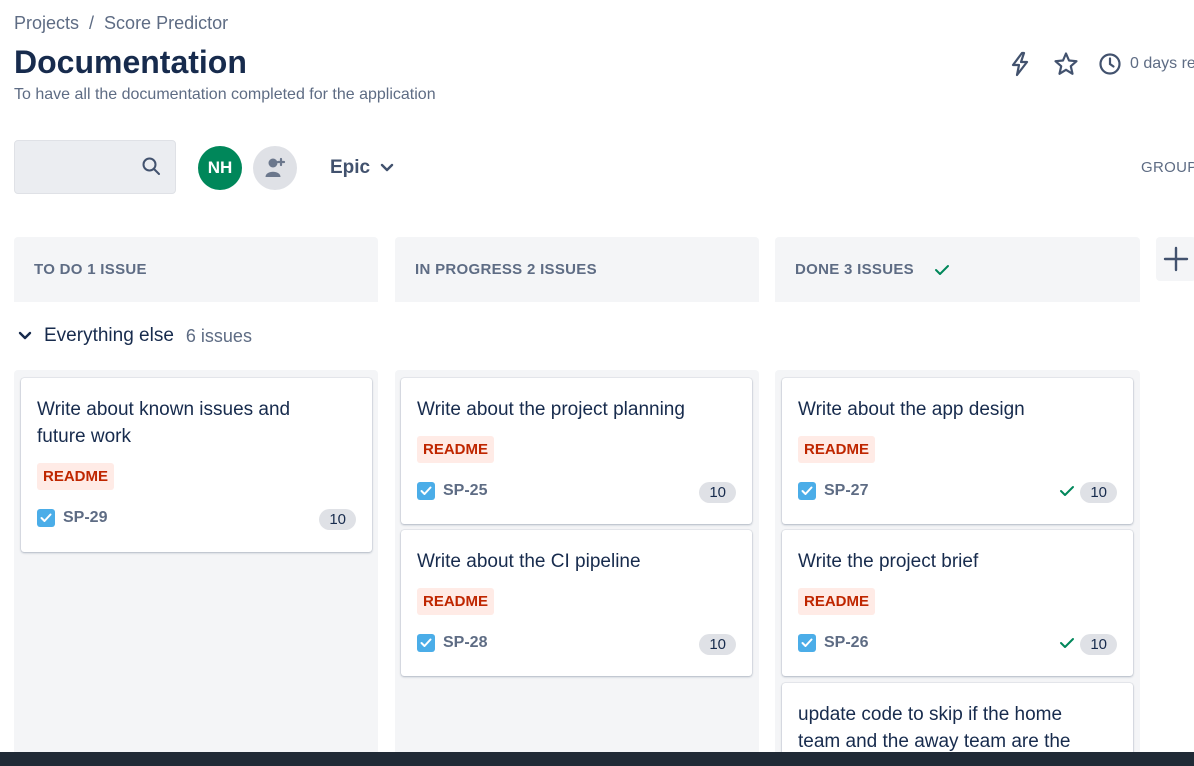 The width and height of the screenshot is (1194, 766). I want to click on issue-key: SP-26, so click(833, 643).